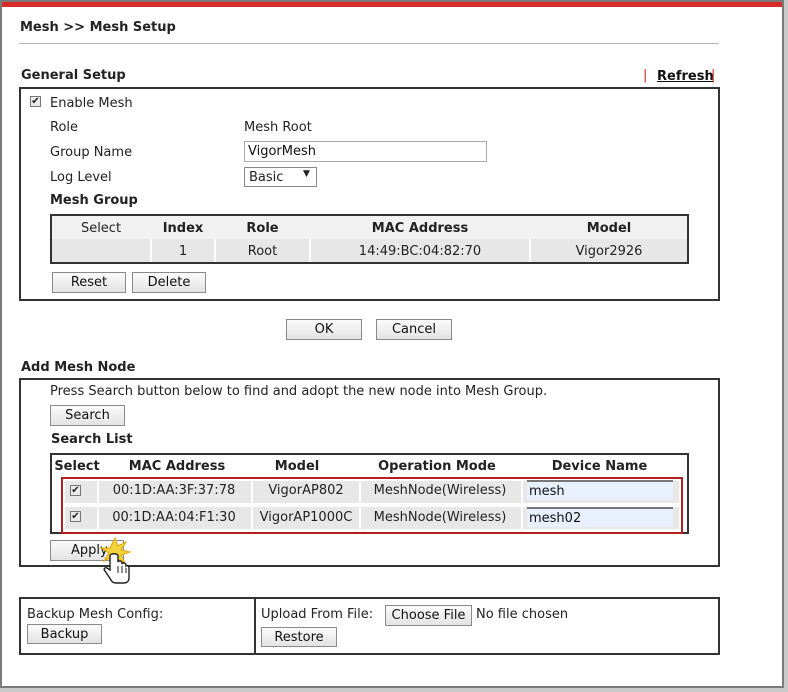  What do you see at coordinates (183, 228) in the screenshot?
I see `mesh-group-header-index: Index` at bounding box center [183, 228].